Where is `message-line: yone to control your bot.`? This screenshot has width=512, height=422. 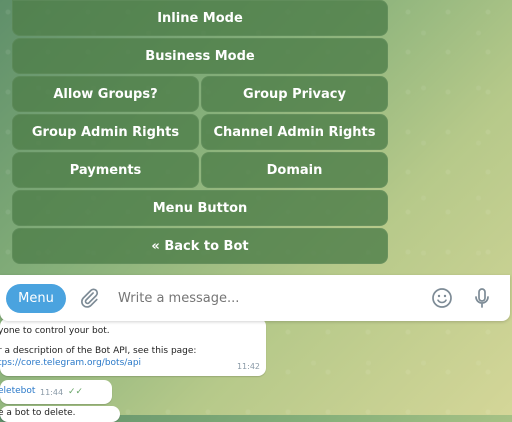
message-line: yone to control your bot. is located at coordinates (55, 331).